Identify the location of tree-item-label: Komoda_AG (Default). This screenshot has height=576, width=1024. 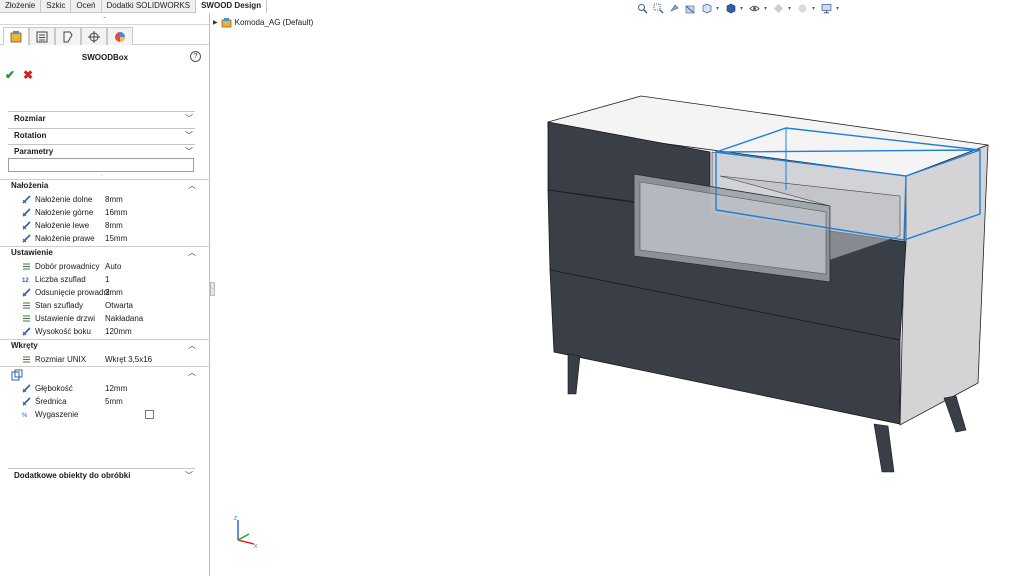
(274, 22).